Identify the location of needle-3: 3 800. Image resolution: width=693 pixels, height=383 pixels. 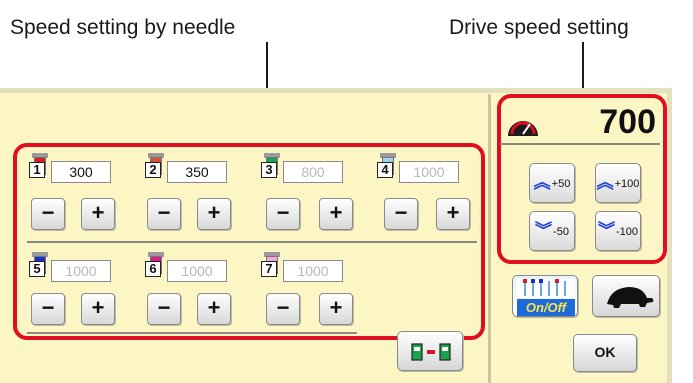
(314, 171).